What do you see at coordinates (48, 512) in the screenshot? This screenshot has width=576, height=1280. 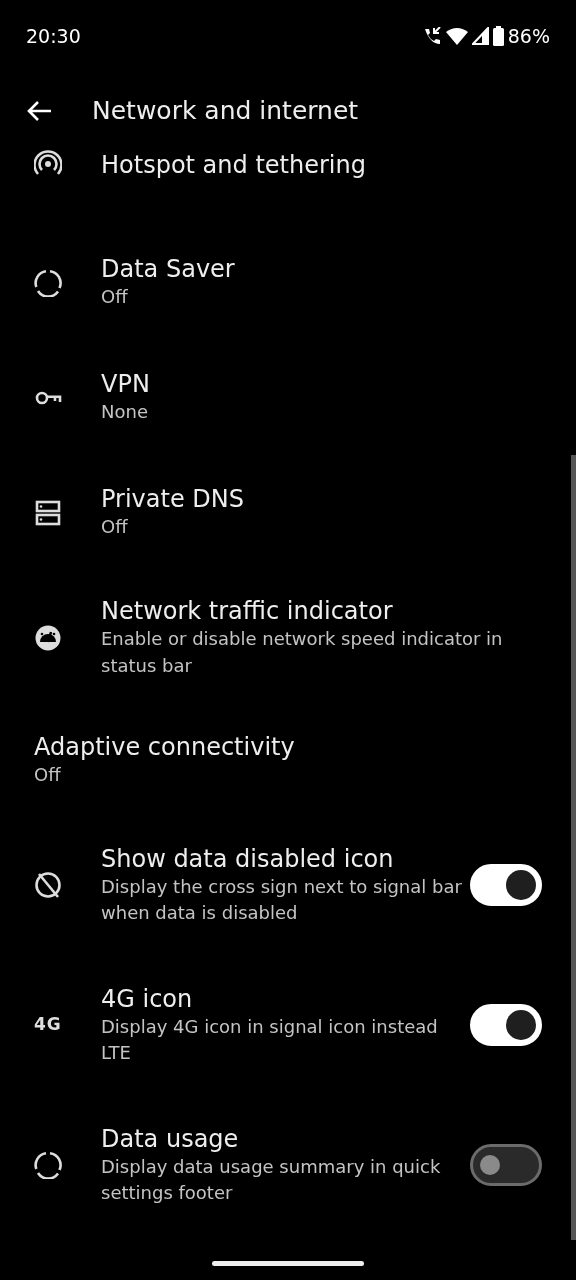 I see `server-icon` at bounding box center [48, 512].